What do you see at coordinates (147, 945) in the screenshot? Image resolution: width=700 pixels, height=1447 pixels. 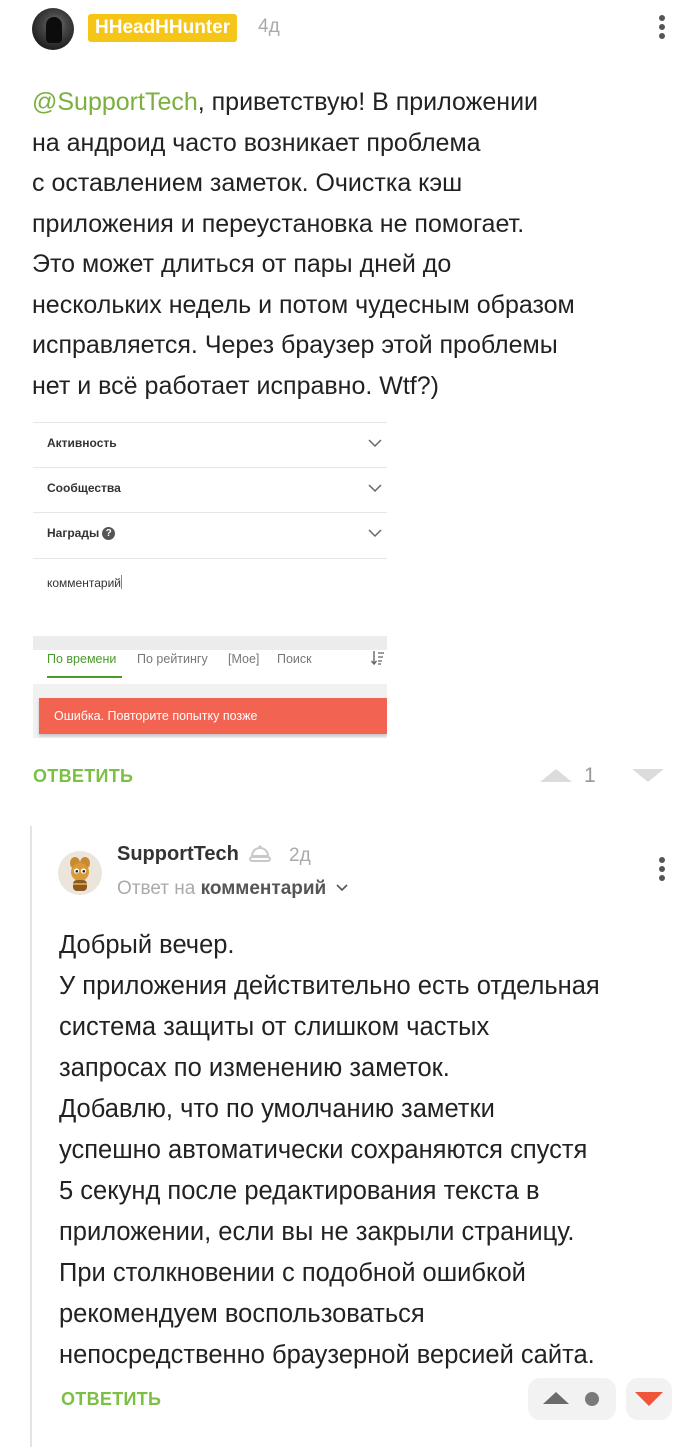 I see `comment-line: Добрый вечер.` at bounding box center [147, 945].